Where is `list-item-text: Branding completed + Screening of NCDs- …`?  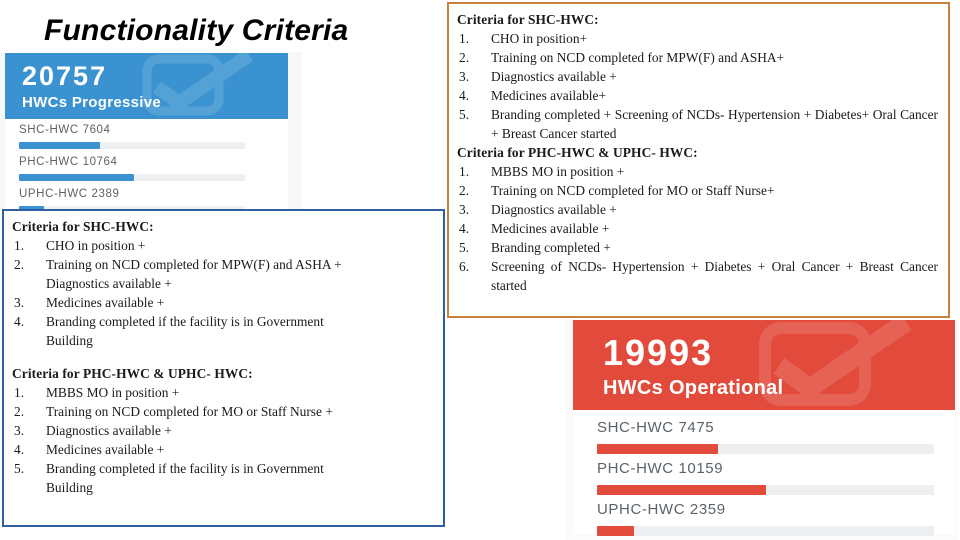 list-item-text: Branding completed + Screening of NCDs- … is located at coordinates (714, 124).